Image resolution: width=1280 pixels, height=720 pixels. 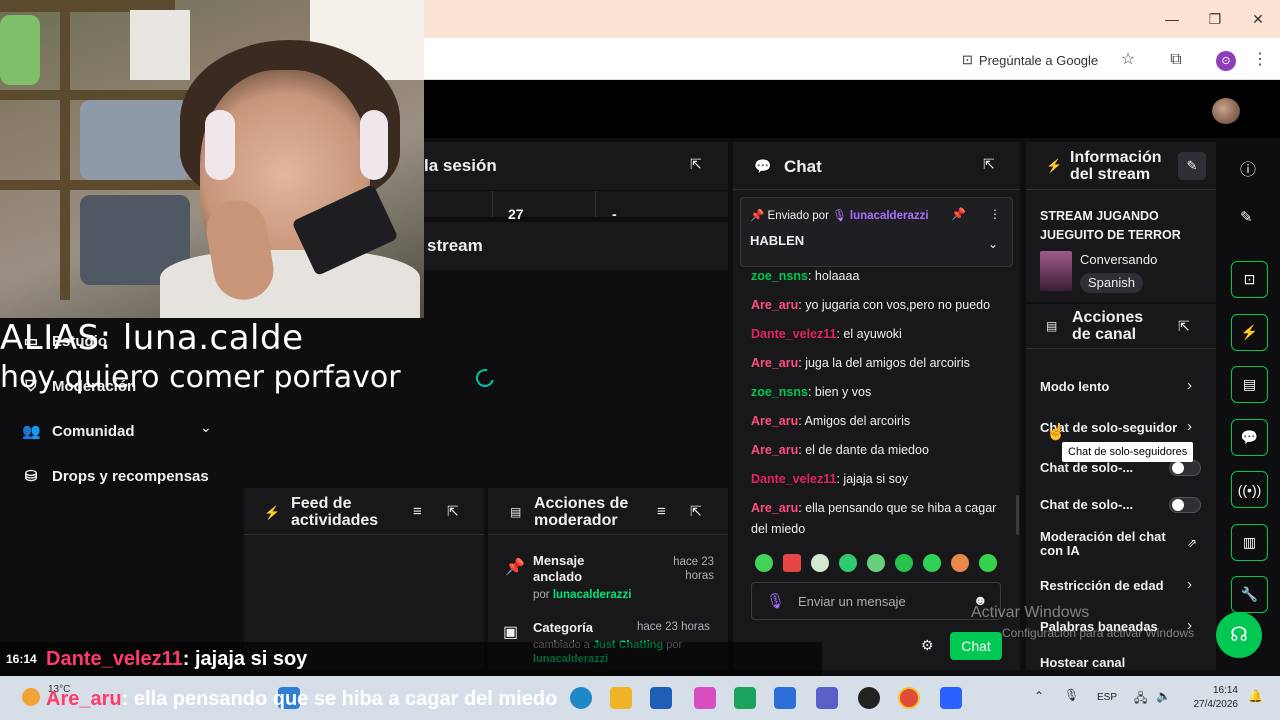 What do you see at coordinates (621, 698) in the screenshot?
I see `explorer-icon` at bounding box center [621, 698].